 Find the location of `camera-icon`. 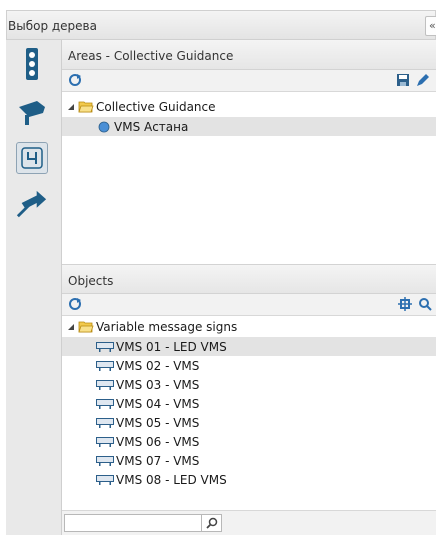

camera-icon is located at coordinates (32, 113).